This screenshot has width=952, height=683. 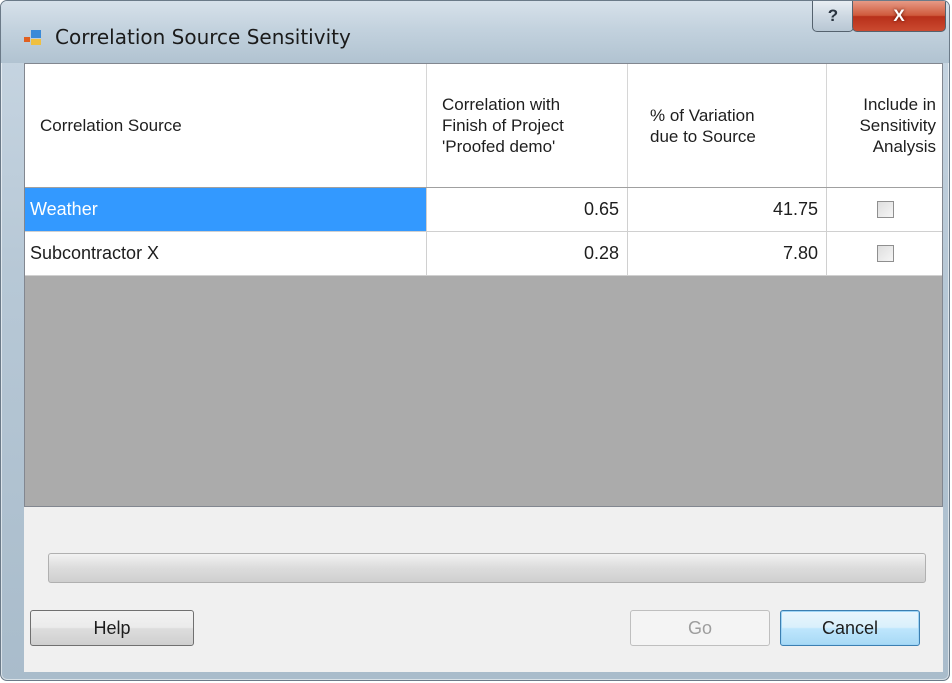 I want to click on cell-correlation: 0.65, so click(x=527, y=209).